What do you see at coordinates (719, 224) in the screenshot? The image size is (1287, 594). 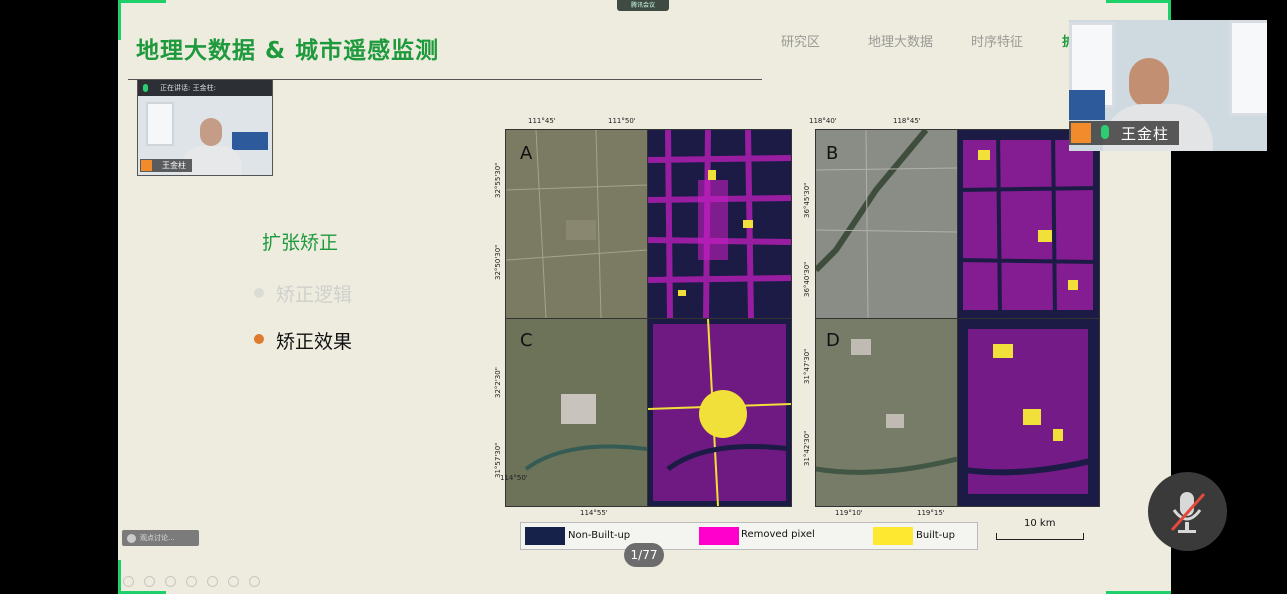 I see `classification-map-a` at bounding box center [719, 224].